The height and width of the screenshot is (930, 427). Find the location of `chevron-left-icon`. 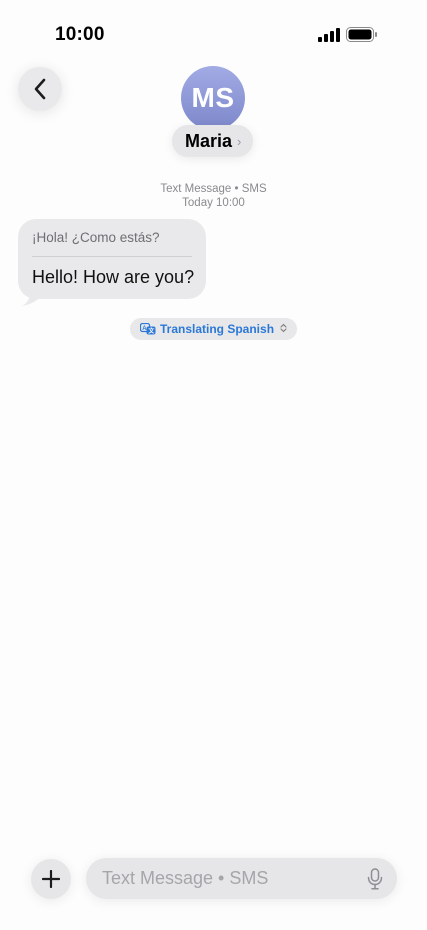

chevron-left-icon is located at coordinates (40, 89).